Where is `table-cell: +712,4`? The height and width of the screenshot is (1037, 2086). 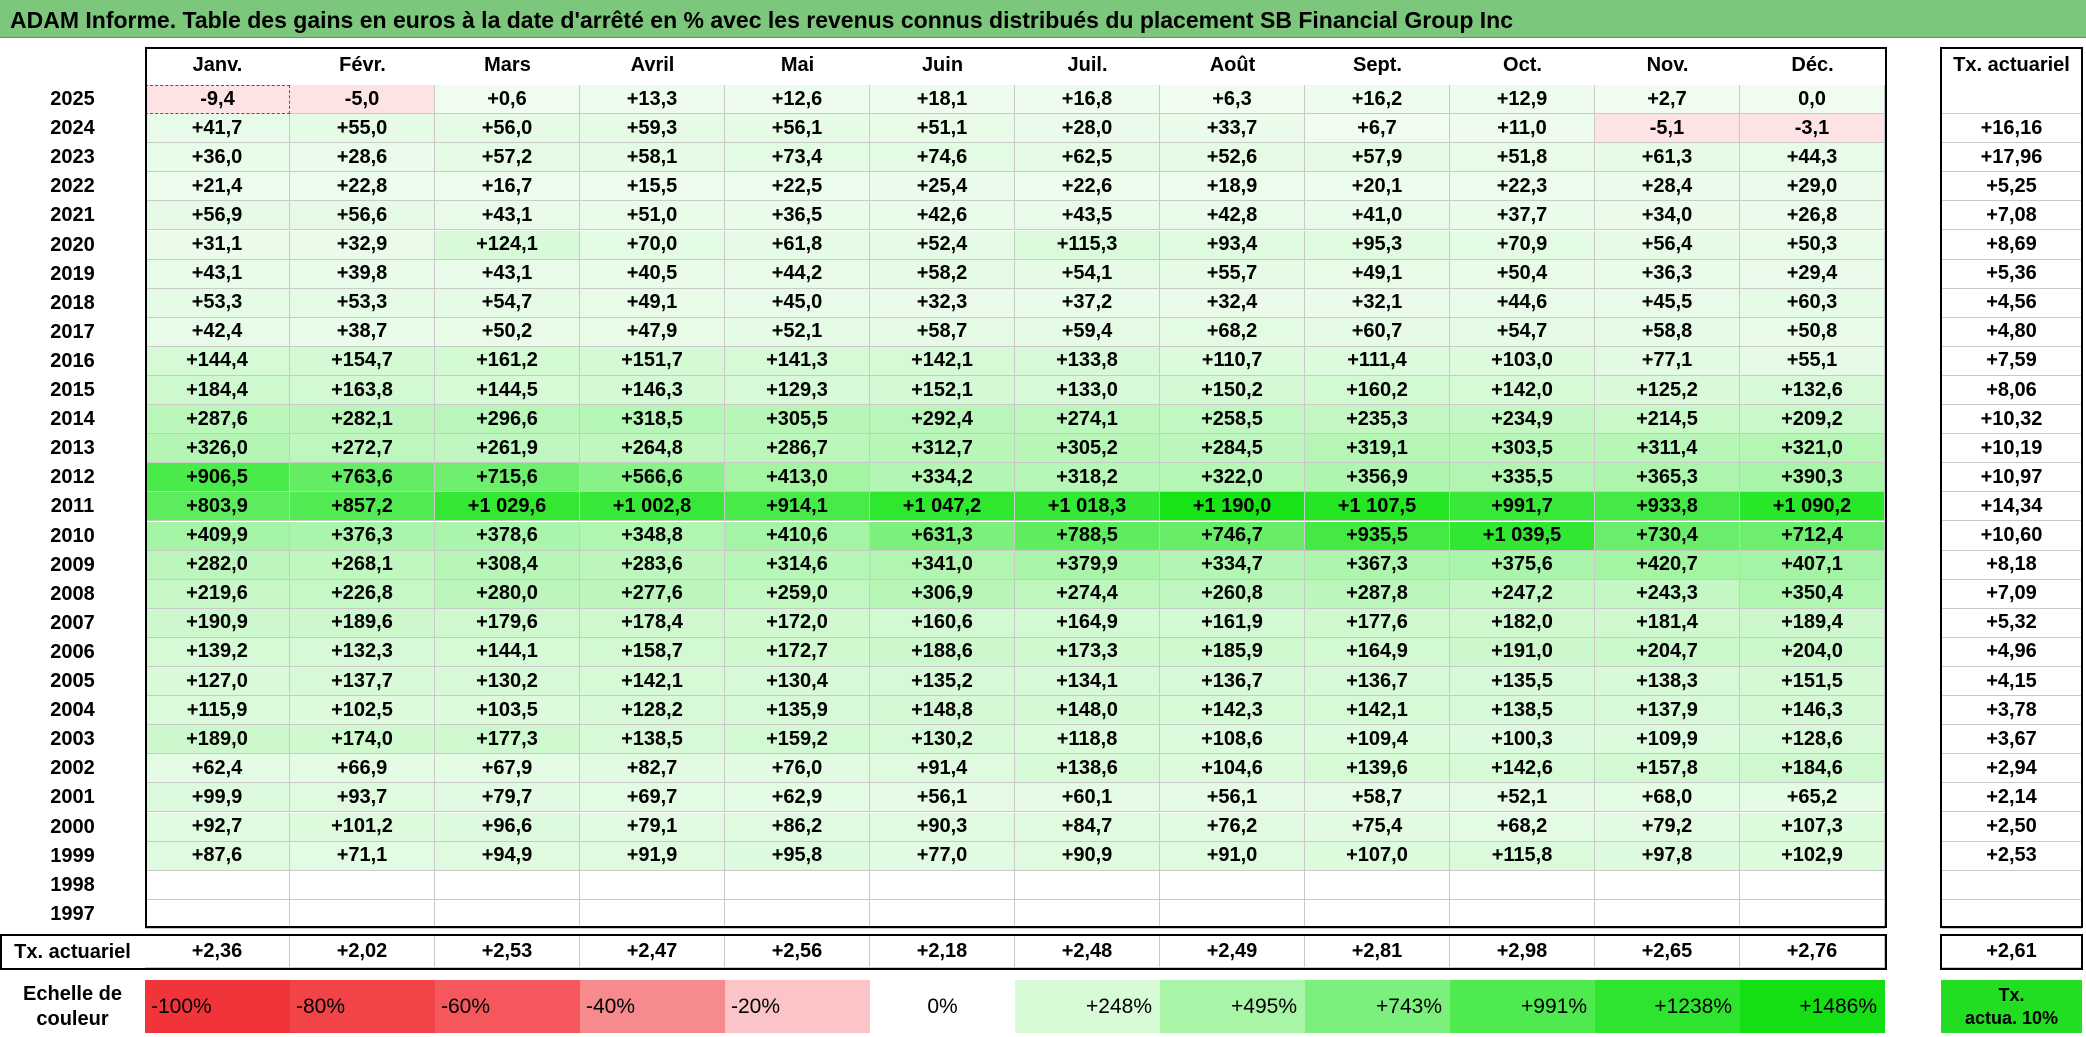 table-cell: +712,4 is located at coordinates (1812, 536).